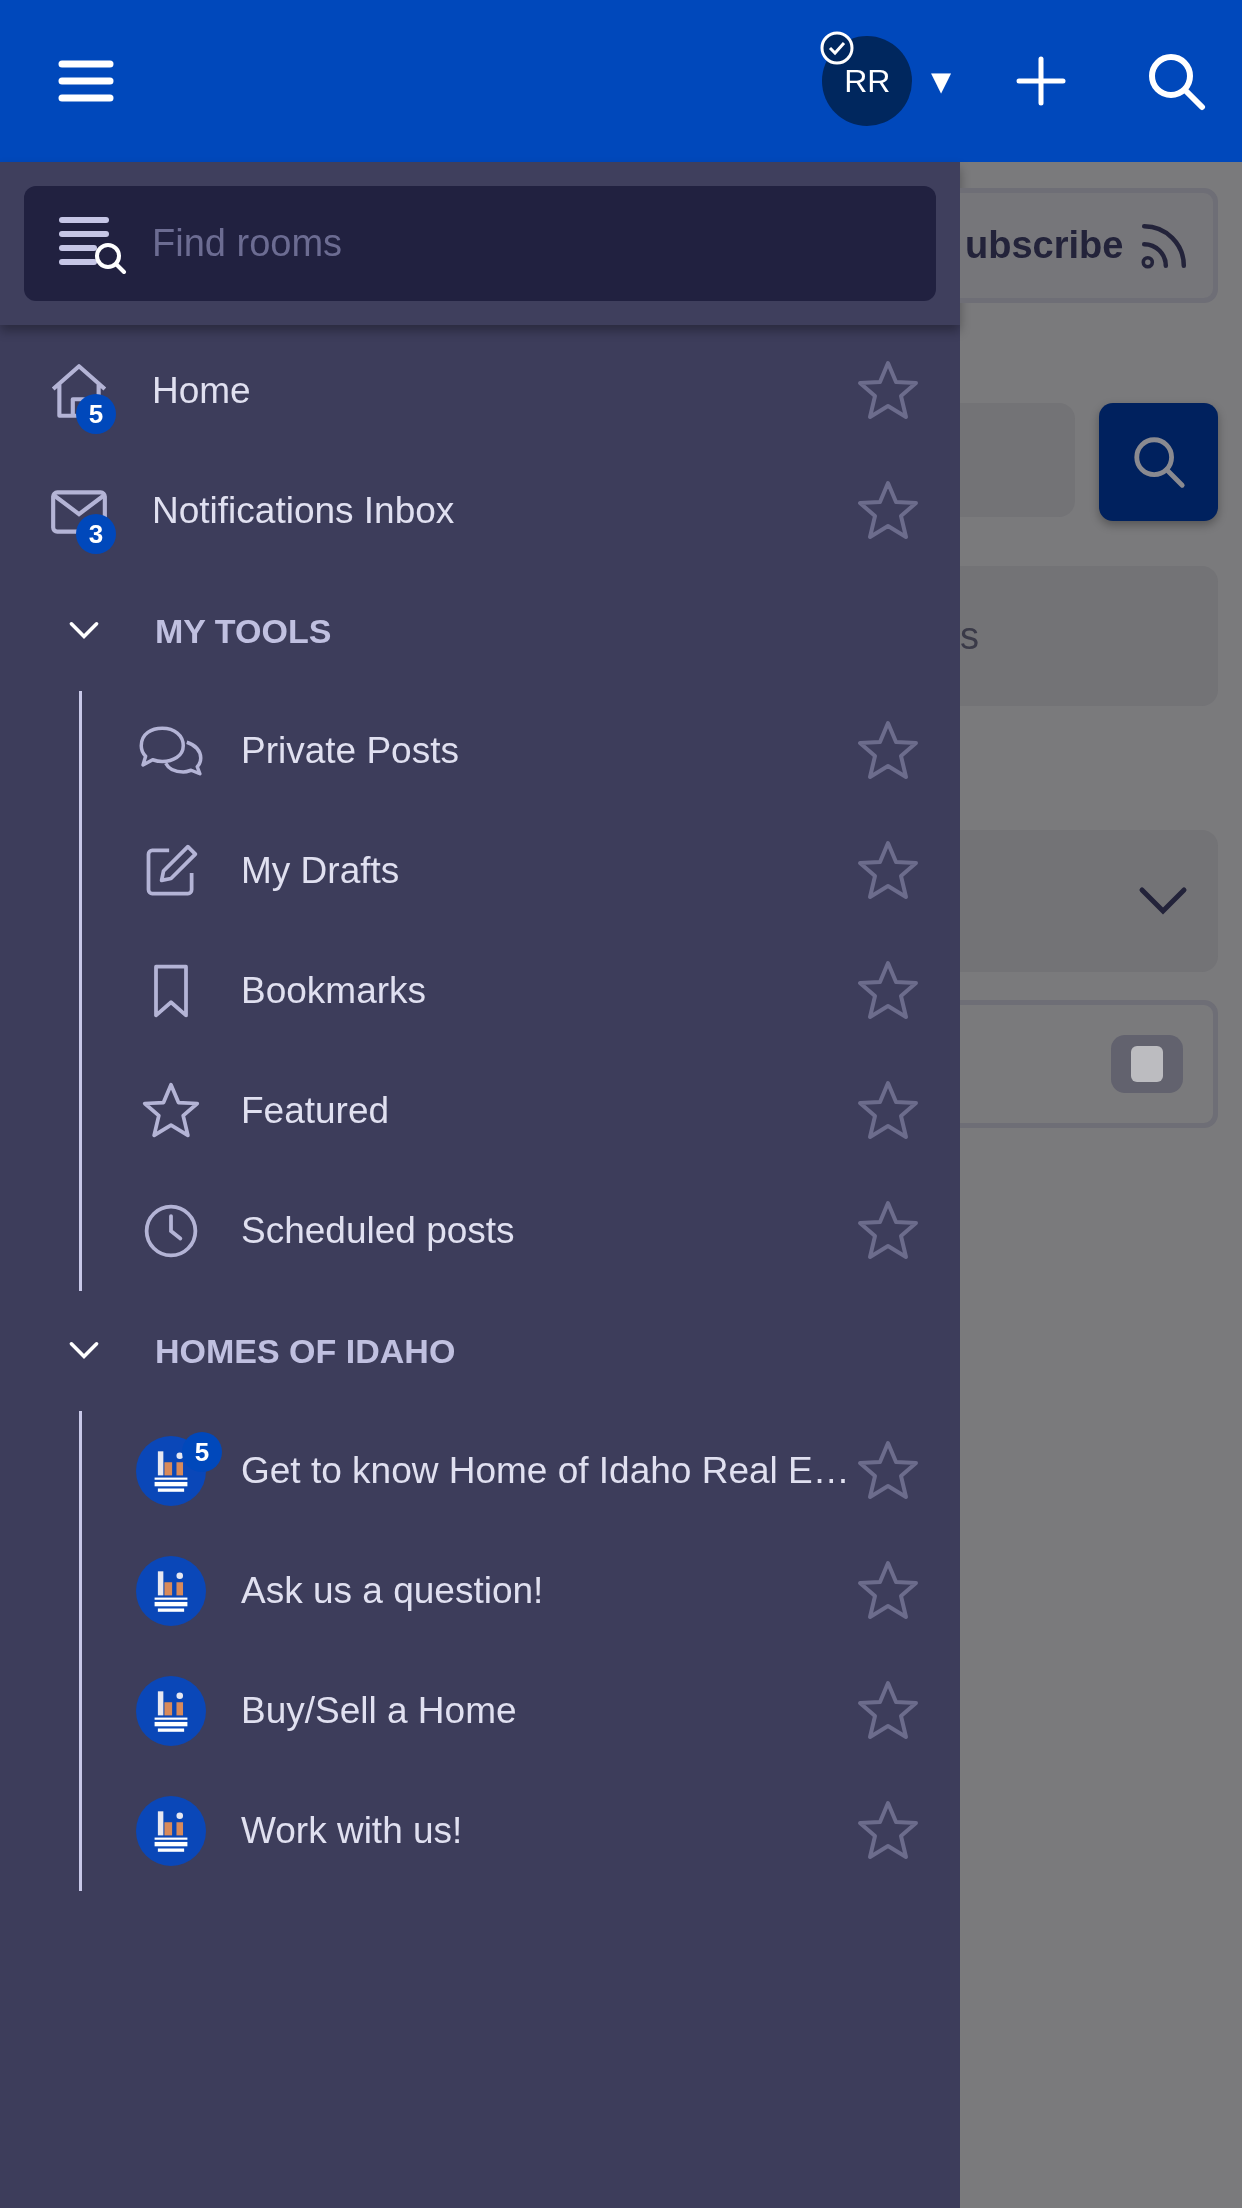 This screenshot has width=1242, height=2208. What do you see at coordinates (480, 1351) in the screenshot?
I see `section-header: HOMES OF IDAHO` at bounding box center [480, 1351].